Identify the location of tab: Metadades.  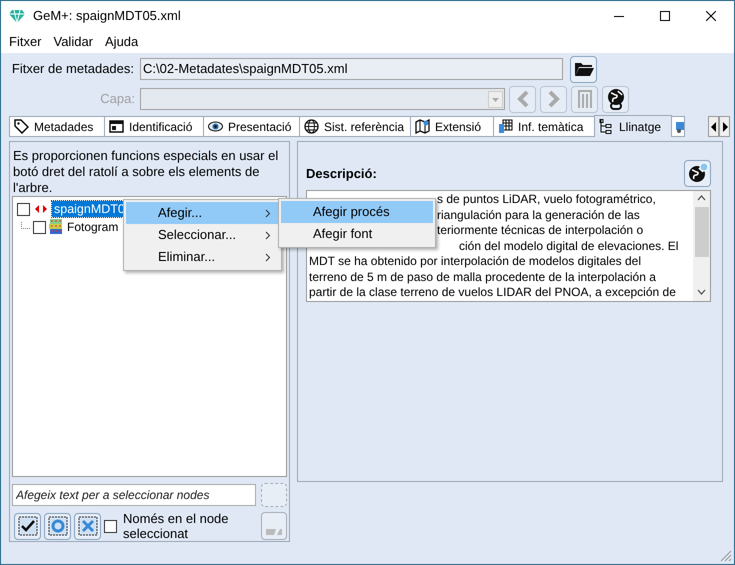
(57, 126).